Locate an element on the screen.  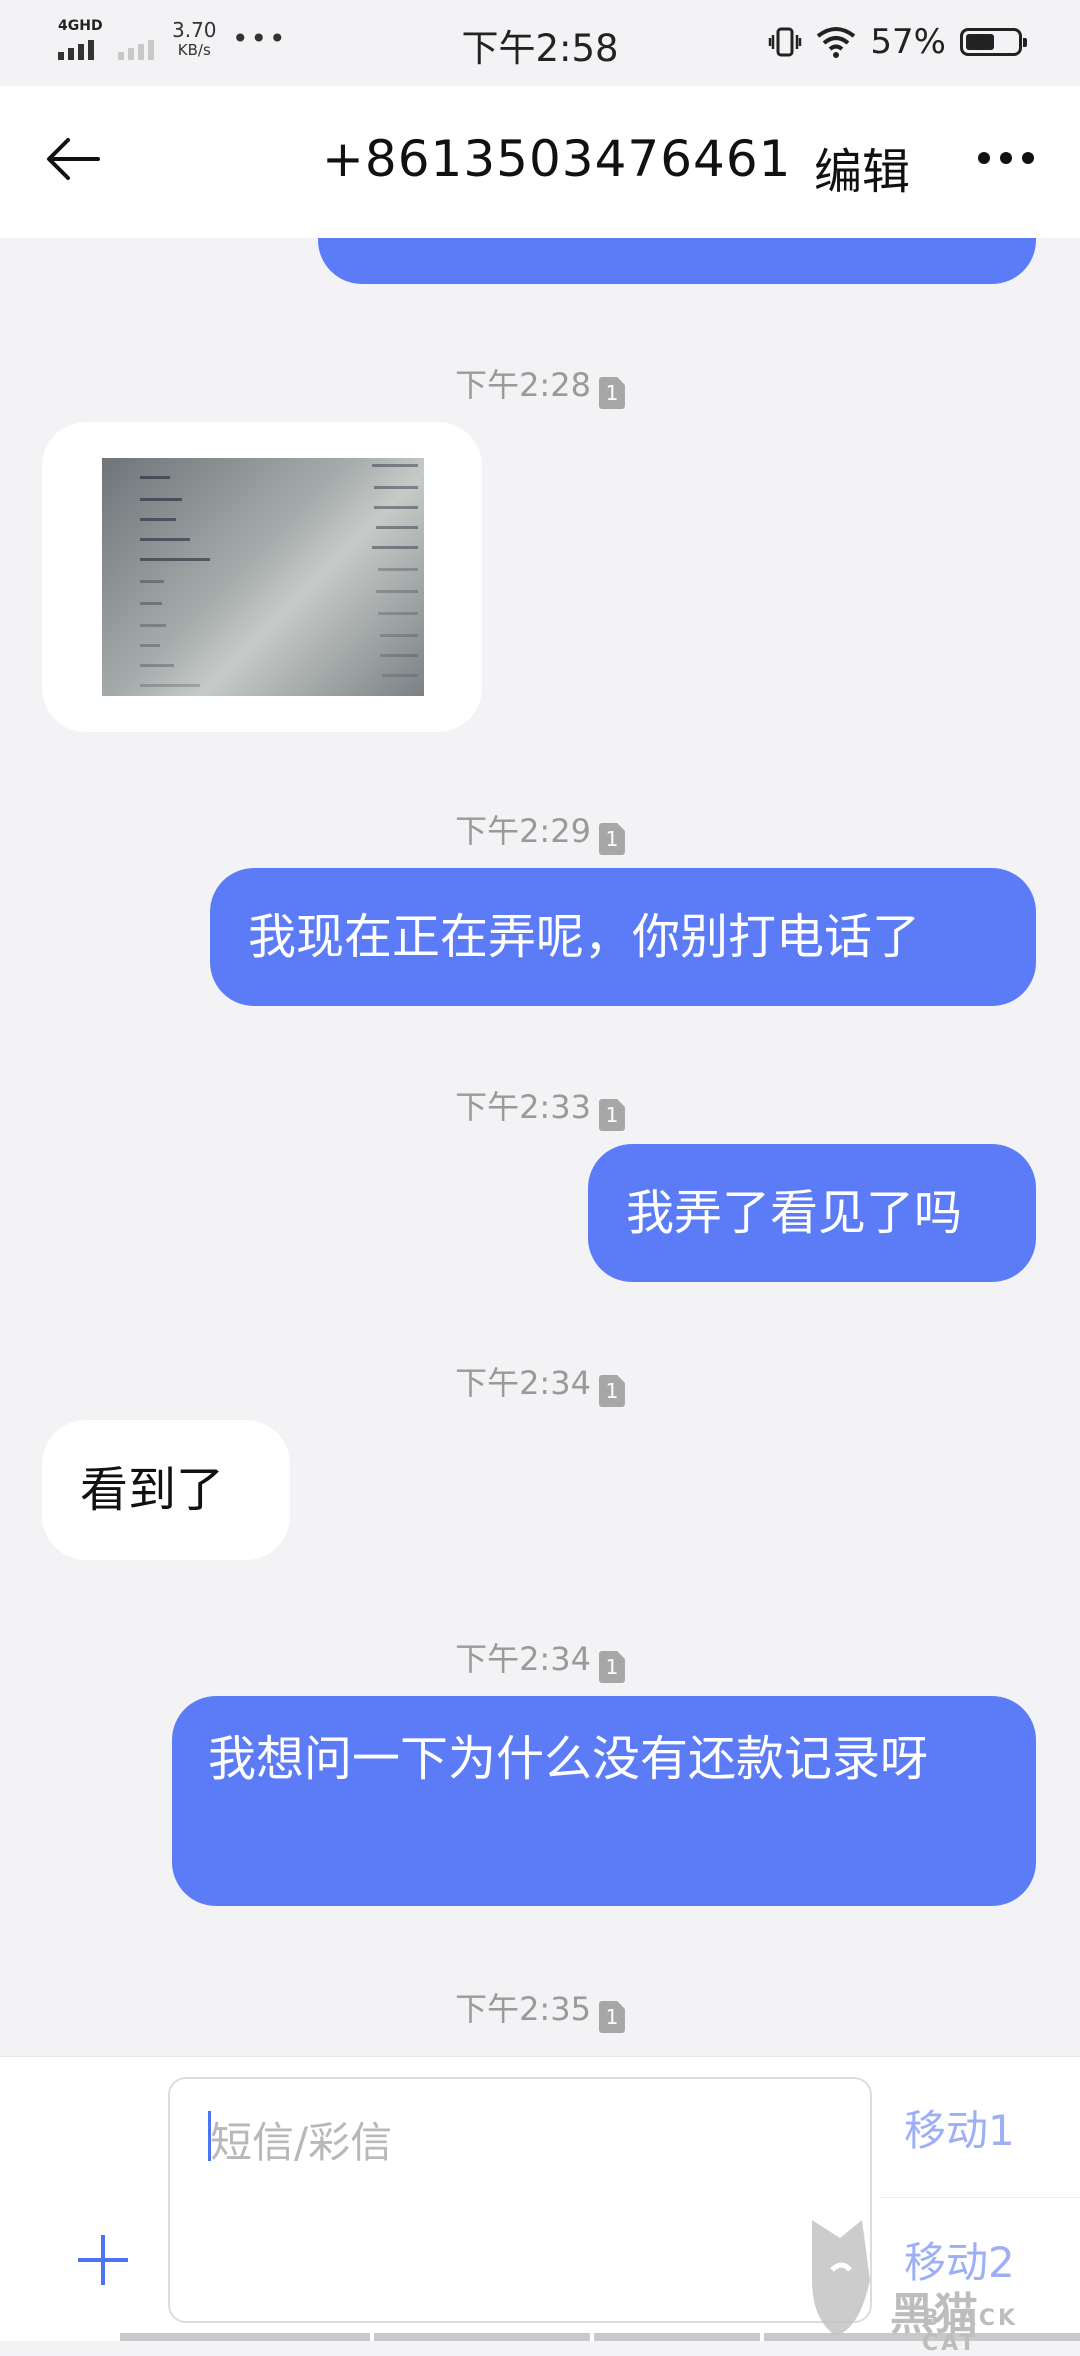
message-timestamp: 下午2:33 1 is located at coordinates (540, 1106).